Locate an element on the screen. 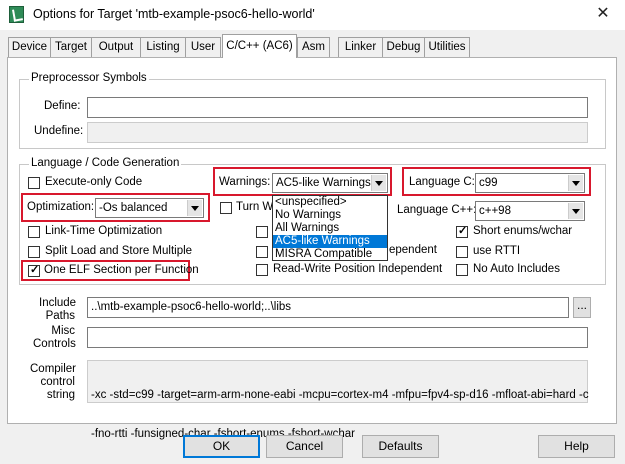 Image resolution: width=625 pixels, height=464 pixels. include-paths-field: ..\mtb-example-psoc6-hello-world;..\libs is located at coordinates (328, 307).